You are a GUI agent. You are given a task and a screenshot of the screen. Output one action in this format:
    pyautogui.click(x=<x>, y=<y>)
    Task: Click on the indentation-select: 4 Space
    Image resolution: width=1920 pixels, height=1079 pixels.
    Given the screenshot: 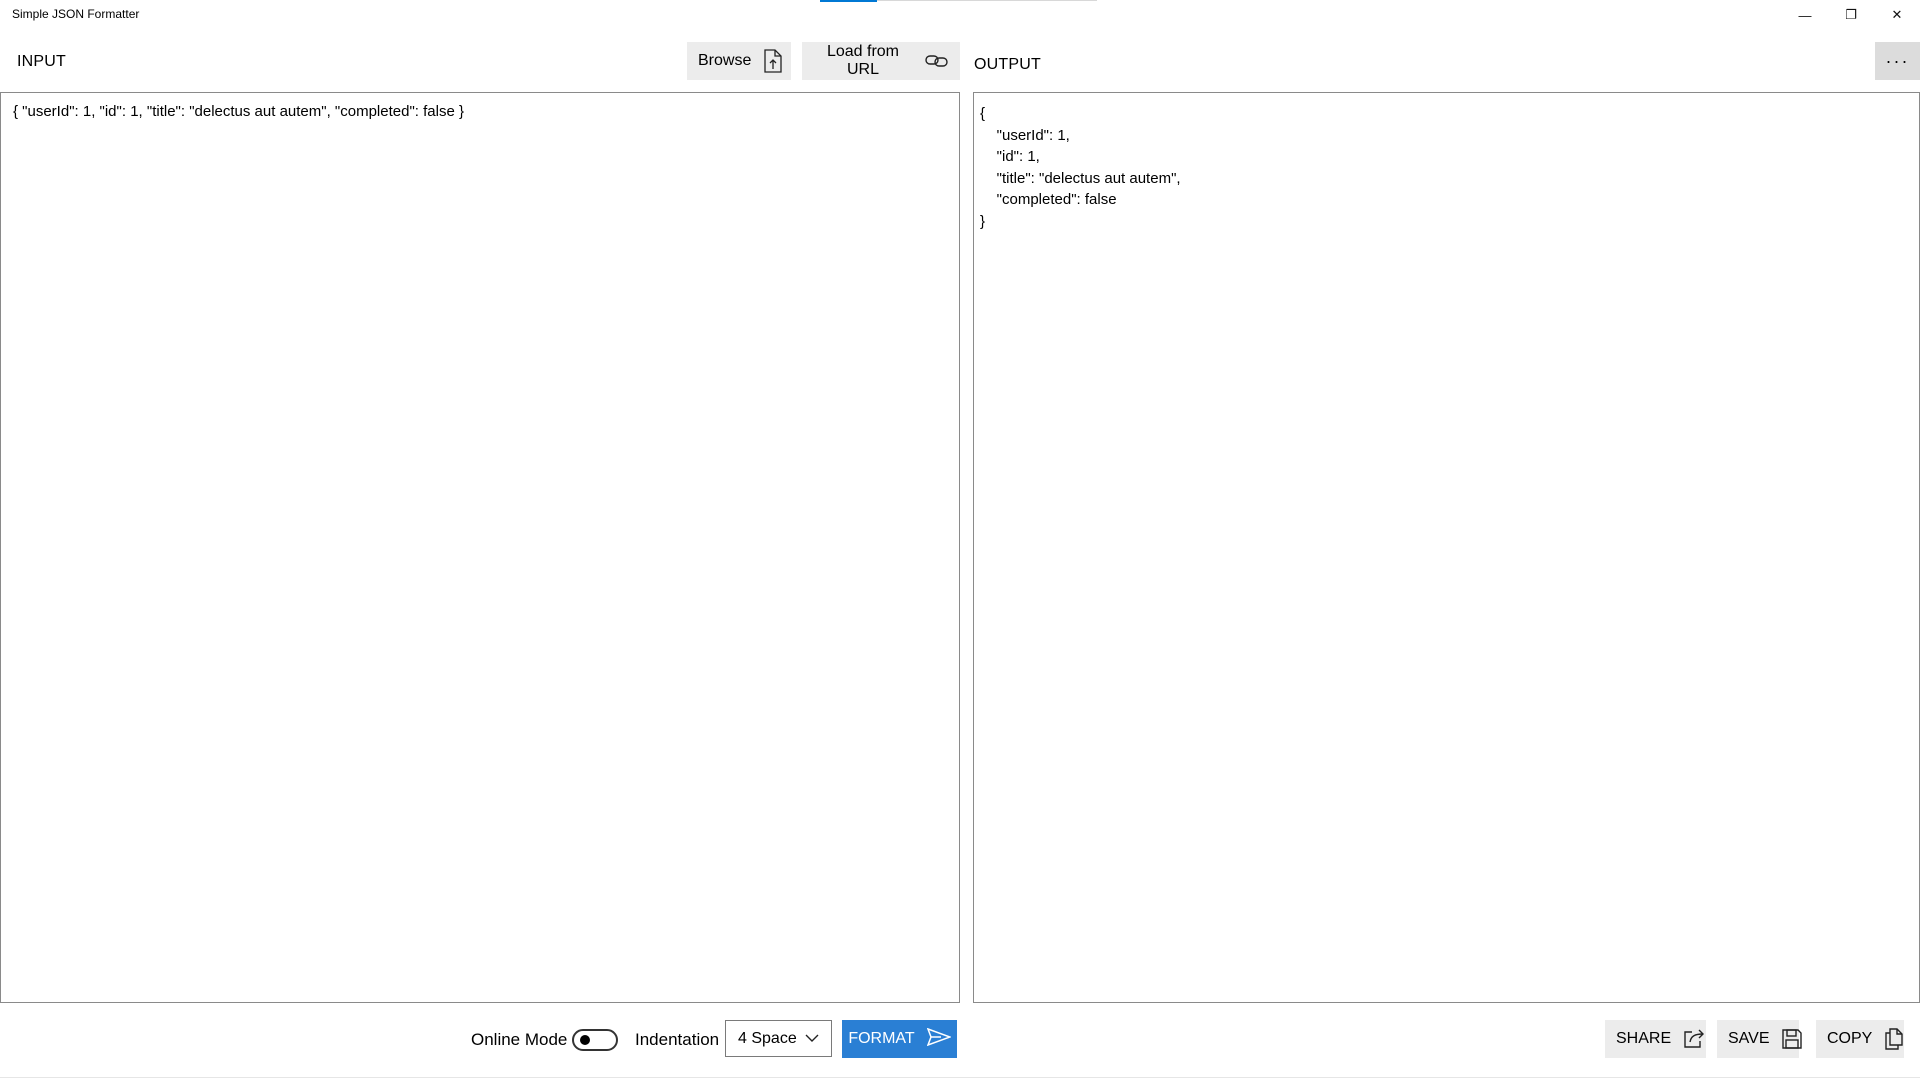 What is the action you would take?
    pyautogui.click(x=778, y=1038)
    